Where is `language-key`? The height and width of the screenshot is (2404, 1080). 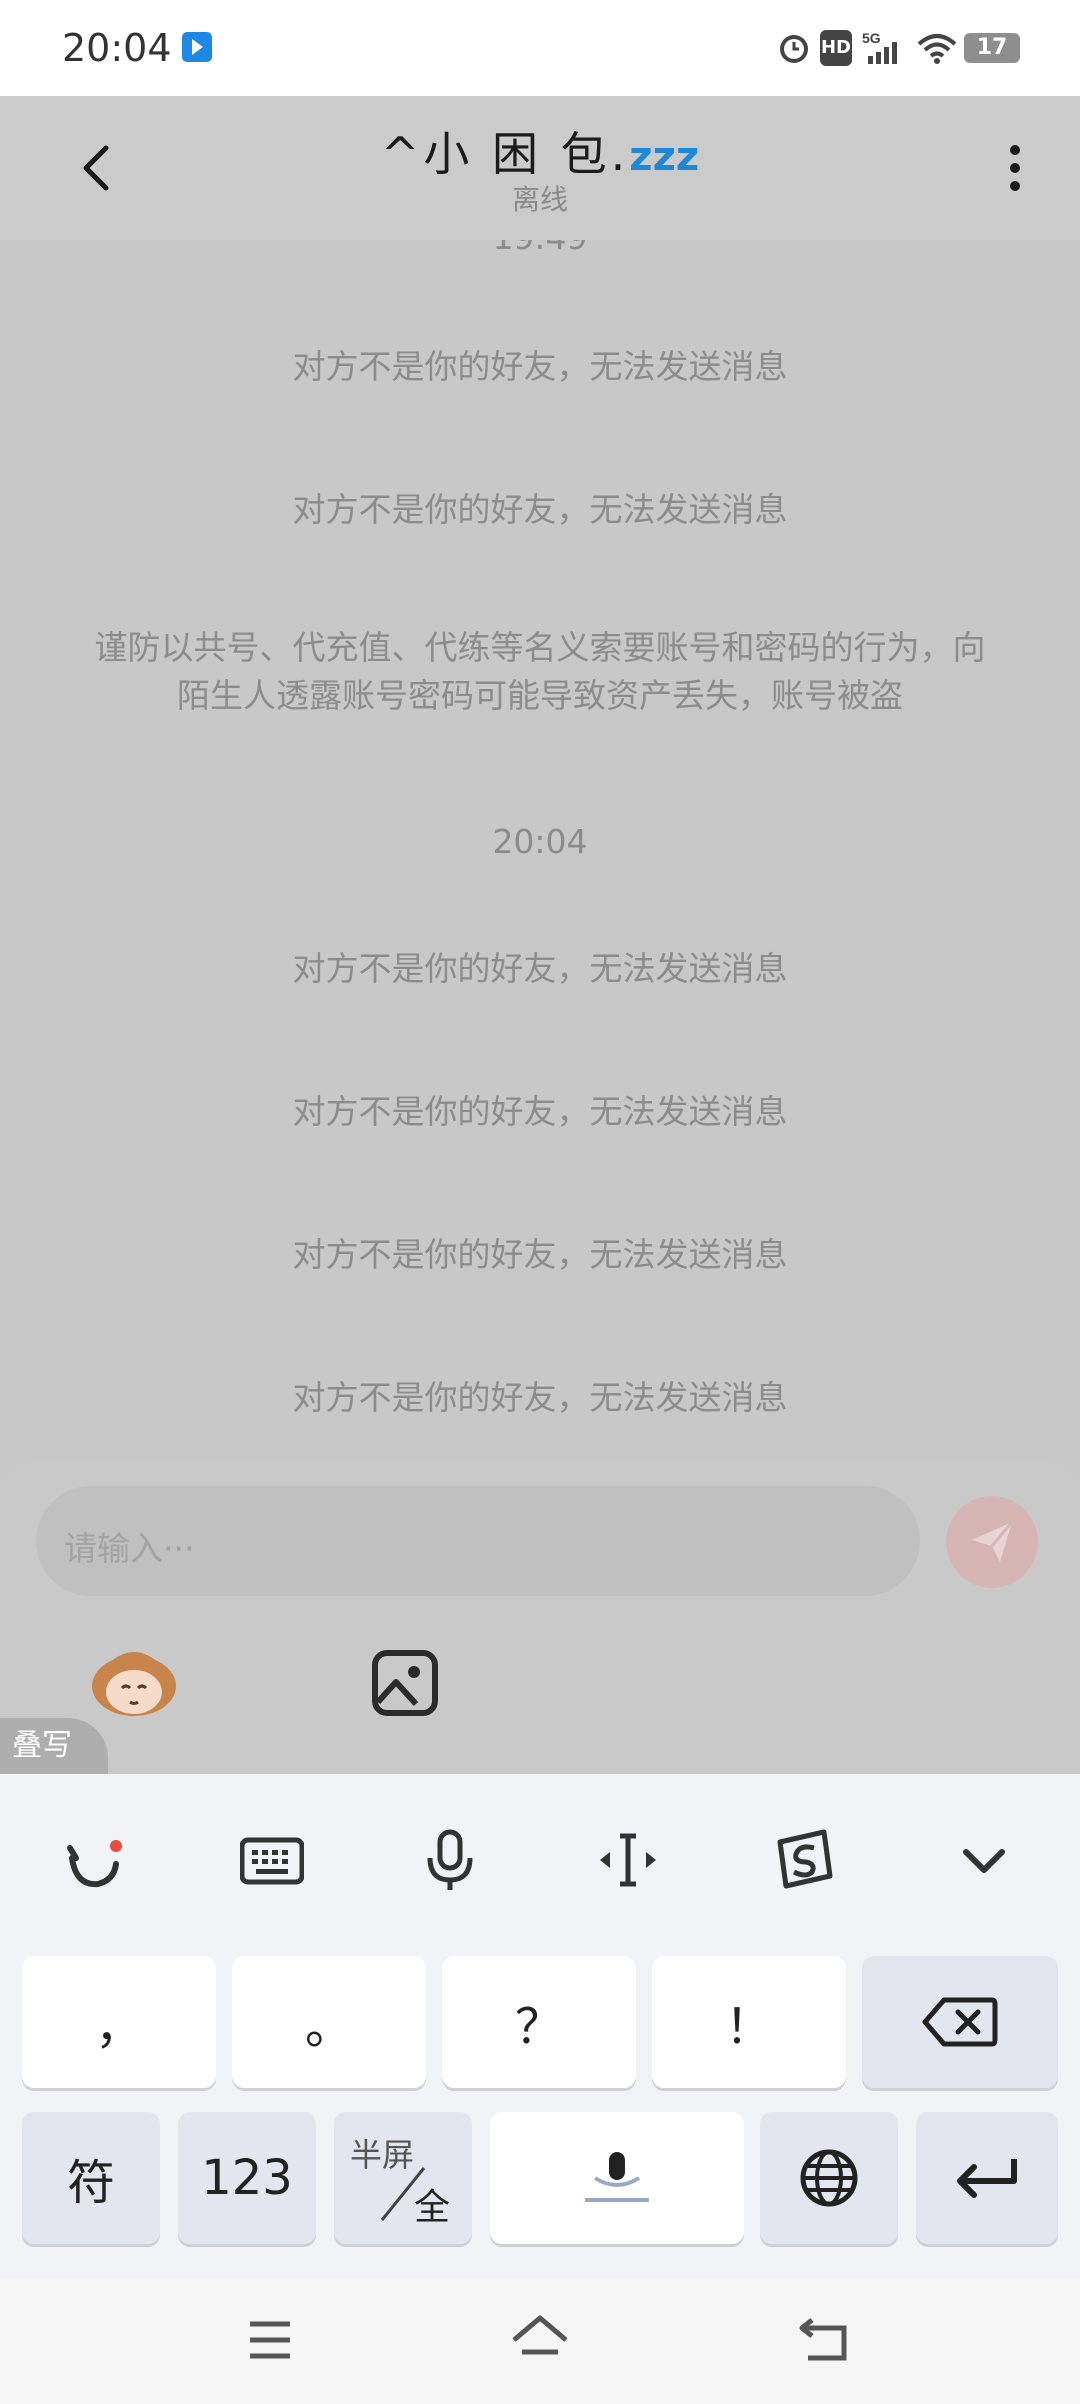
language-key is located at coordinates (829, 2178).